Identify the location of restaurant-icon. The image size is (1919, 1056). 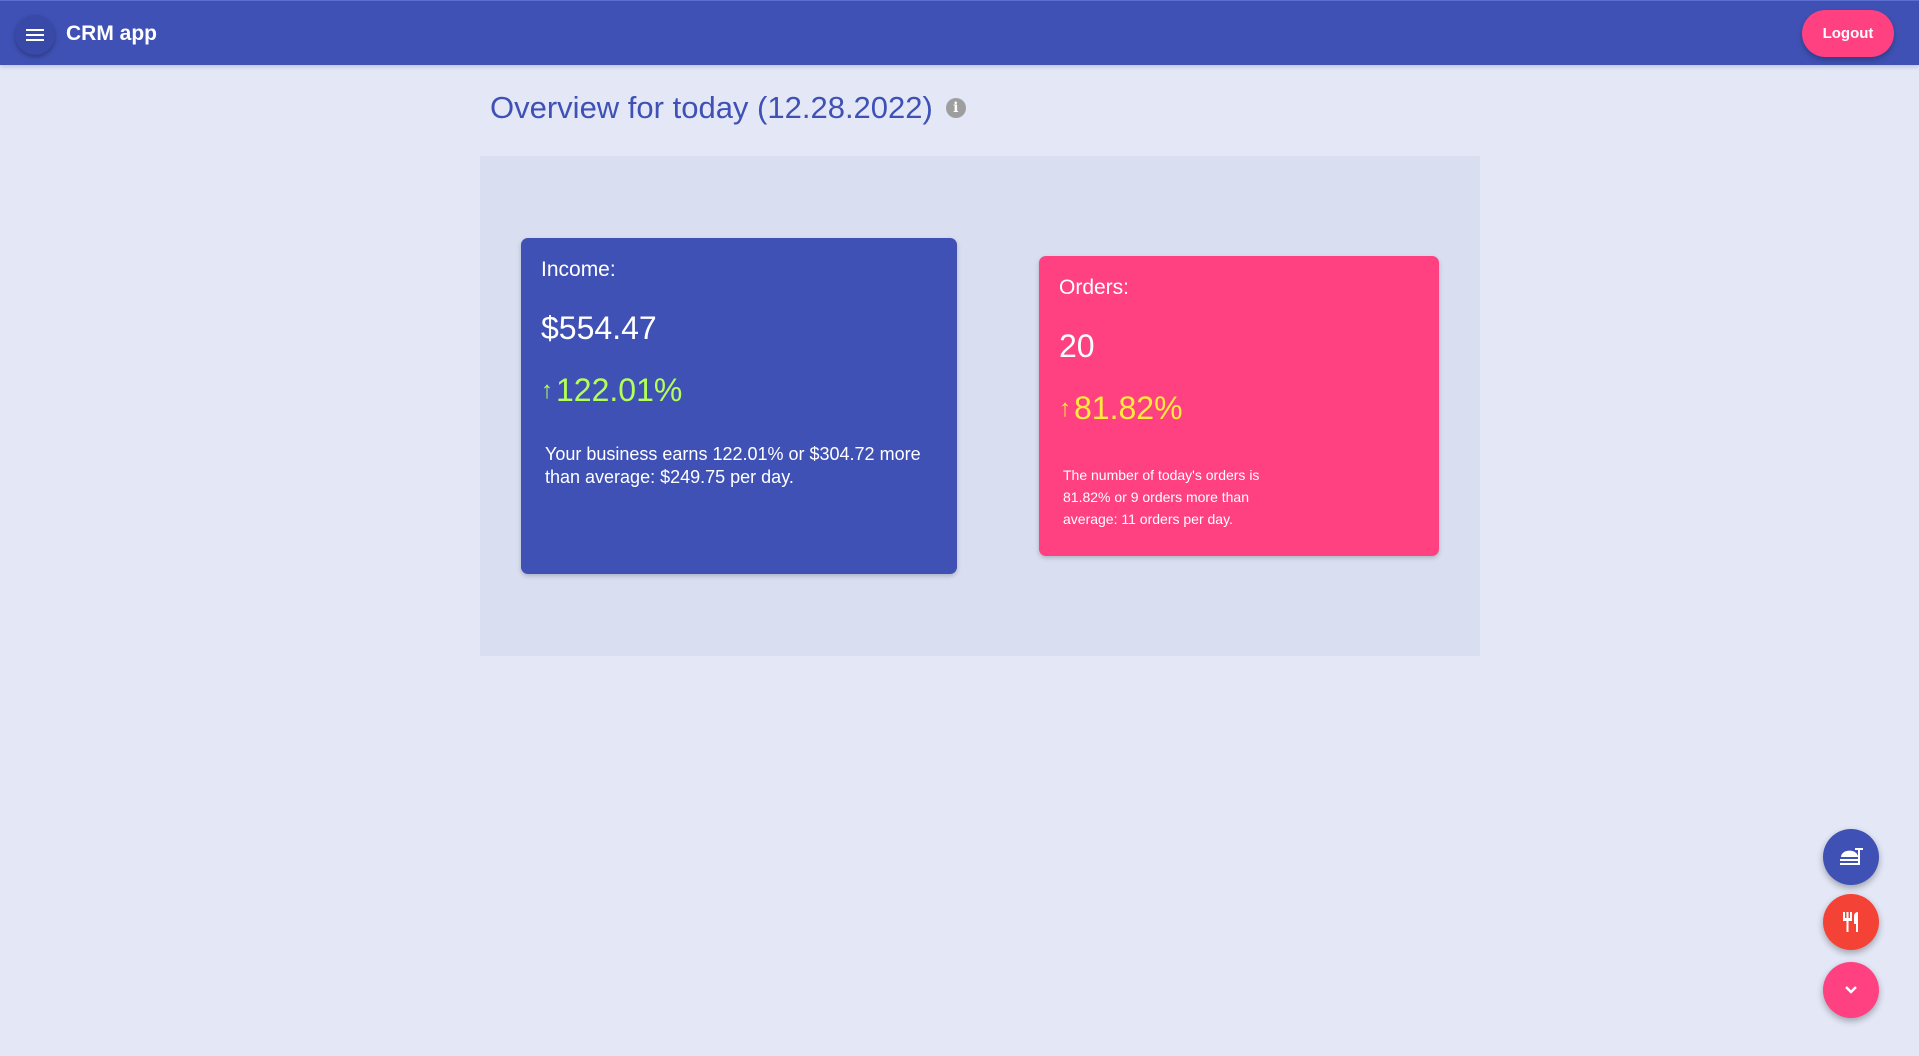
(1850, 922).